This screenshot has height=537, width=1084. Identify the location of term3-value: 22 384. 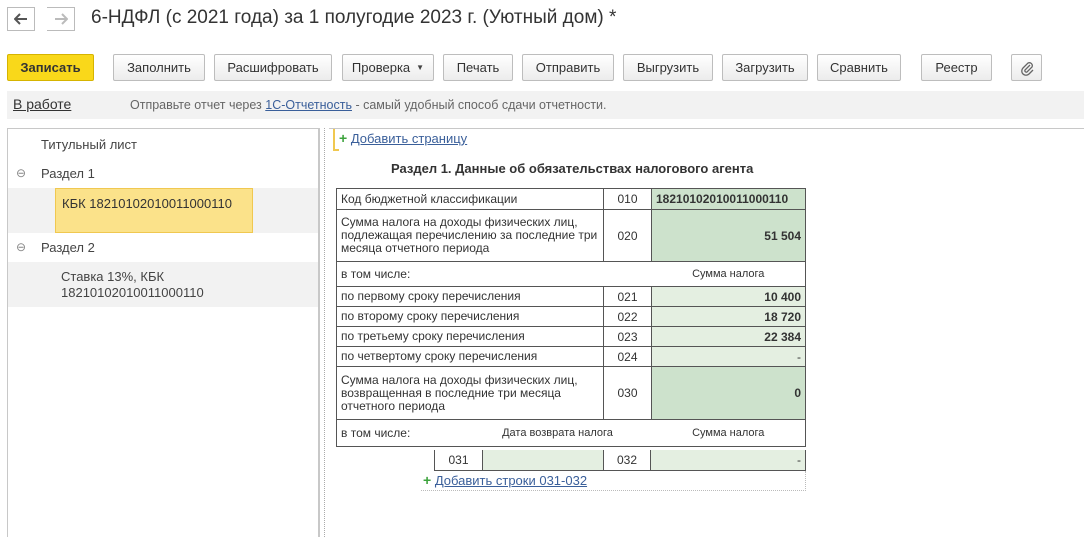
(728, 336).